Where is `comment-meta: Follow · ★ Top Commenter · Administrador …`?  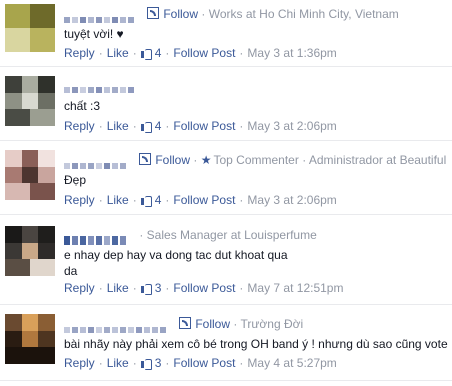 comment-meta: Follow · ★ Top Commenter · Administrador … is located at coordinates (255, 160).